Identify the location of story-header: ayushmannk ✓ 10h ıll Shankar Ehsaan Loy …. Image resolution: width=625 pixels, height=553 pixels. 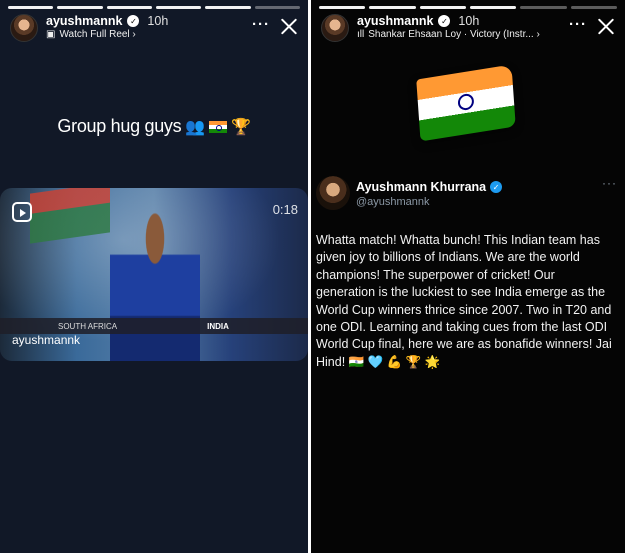
(469, 29).